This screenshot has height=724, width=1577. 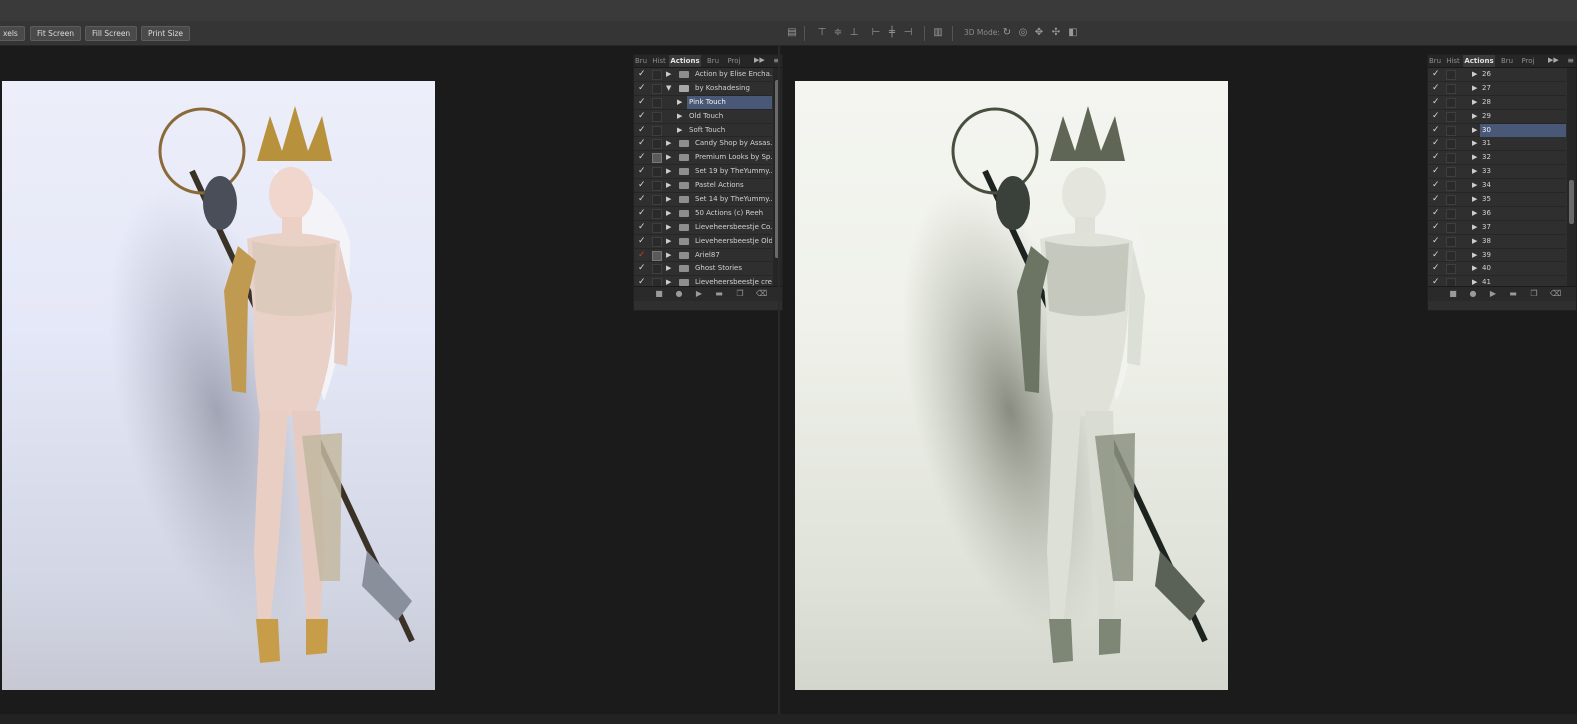 What do you see at coordinates (703, 131) in the screenshot?
I see `action-row: ✓ ▶ Soft Touch` at bounding box center [703, 131].